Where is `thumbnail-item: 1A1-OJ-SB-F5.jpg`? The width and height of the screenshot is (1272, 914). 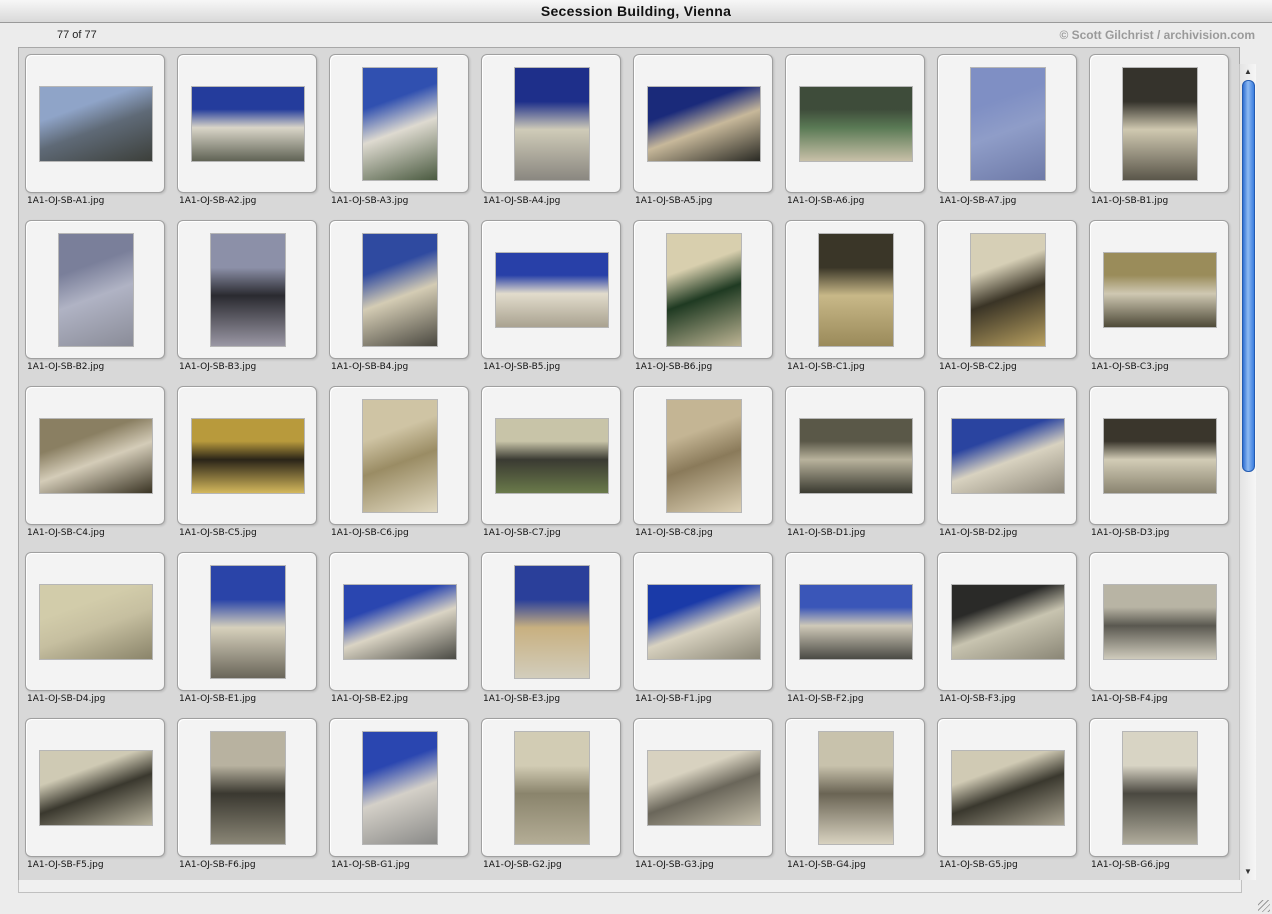 thumbnail-item: 1A1-OJ-SB-F5.jpg is located at coordinates (95, 799).